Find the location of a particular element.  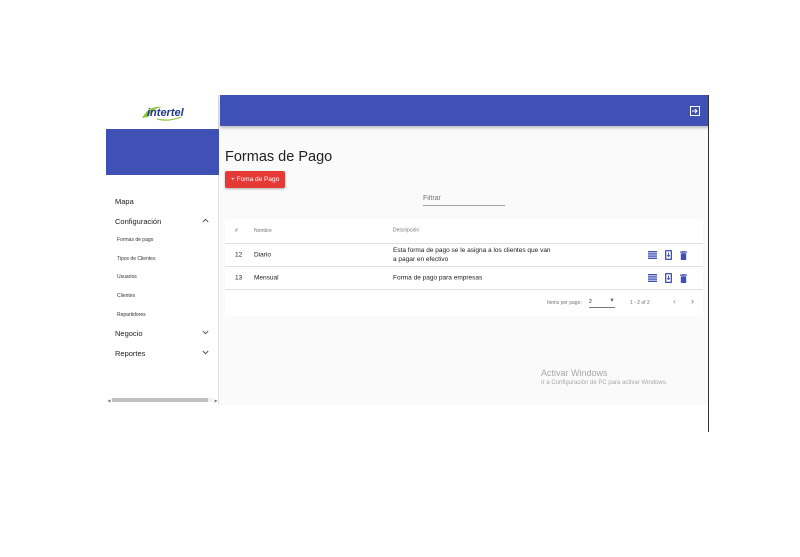

logo-image: intertel is located at coordinates (163, 113).